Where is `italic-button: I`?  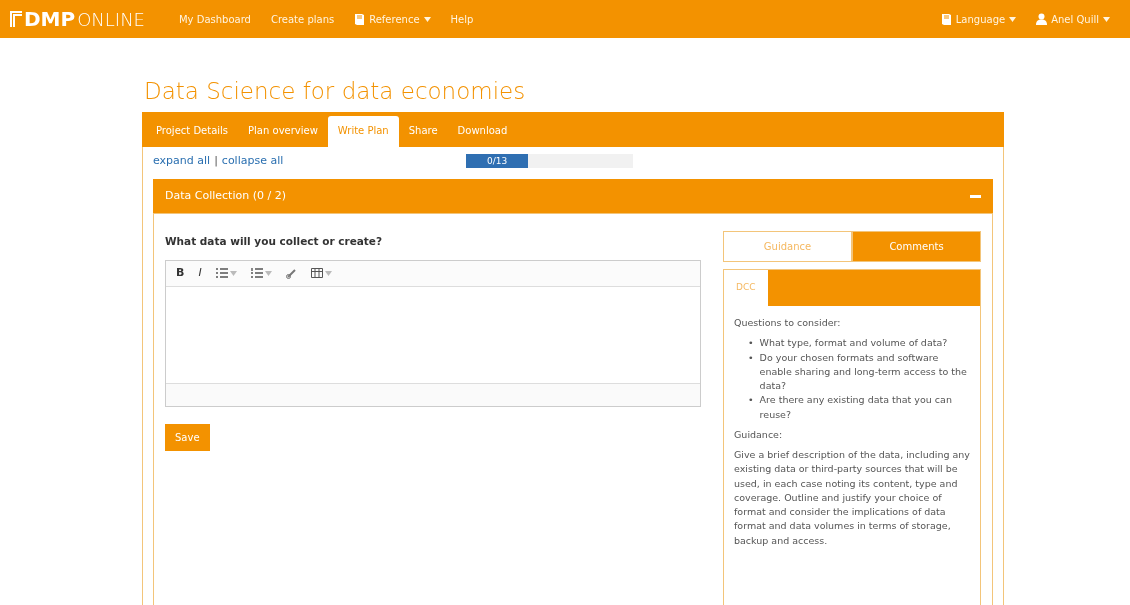
italic-button: I is located at coordinates (200, 273).